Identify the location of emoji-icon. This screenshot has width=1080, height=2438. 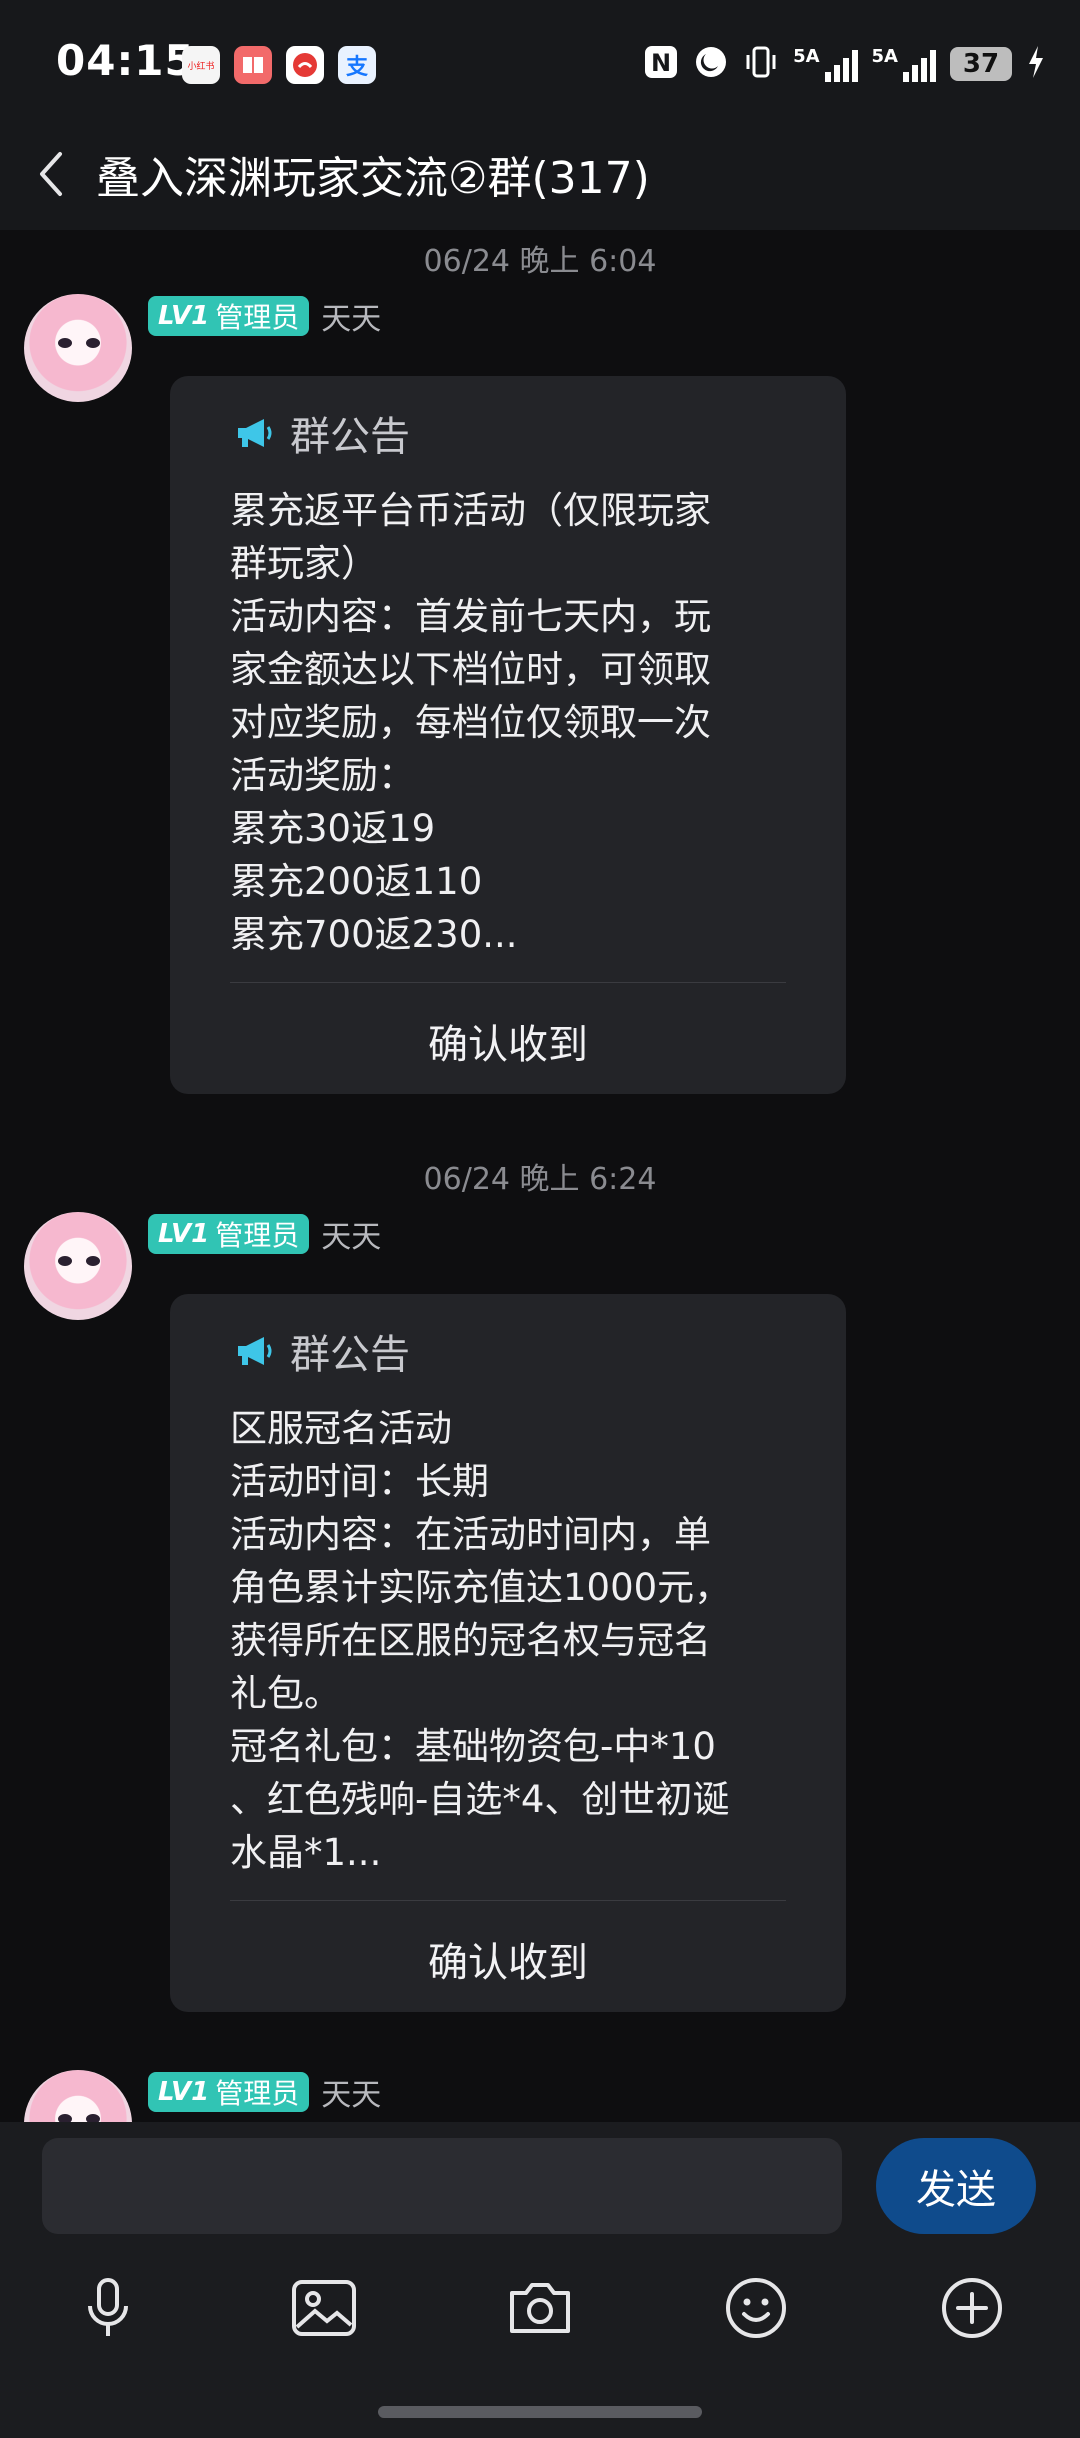
(756, 2308).